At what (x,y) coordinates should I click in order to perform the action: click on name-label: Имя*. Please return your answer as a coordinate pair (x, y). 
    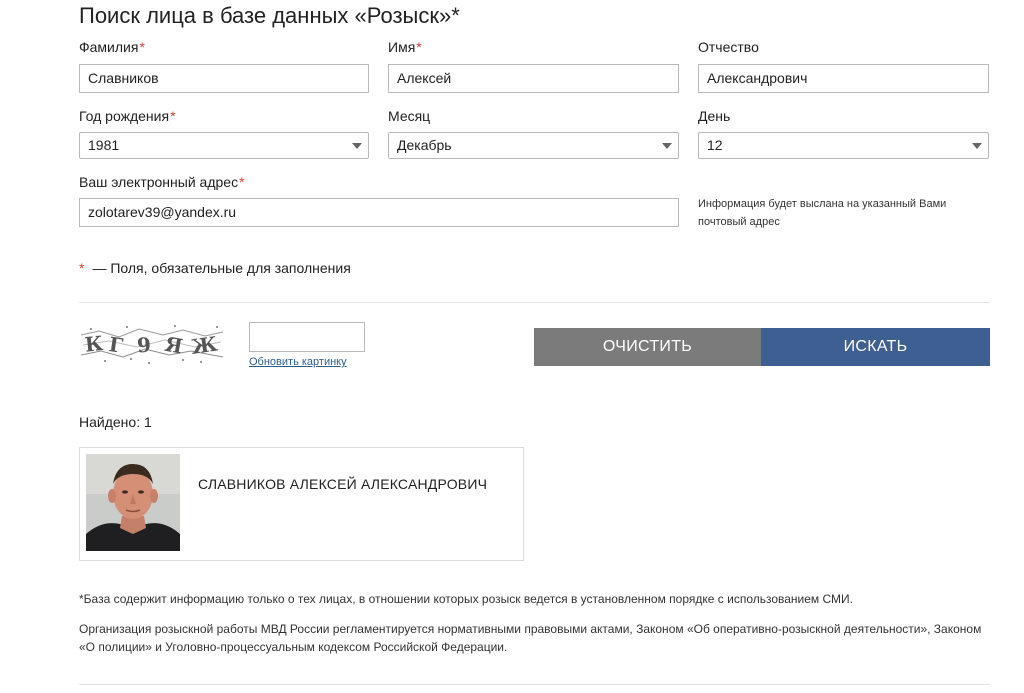
    Looking at the image, I should click on (405, 47).